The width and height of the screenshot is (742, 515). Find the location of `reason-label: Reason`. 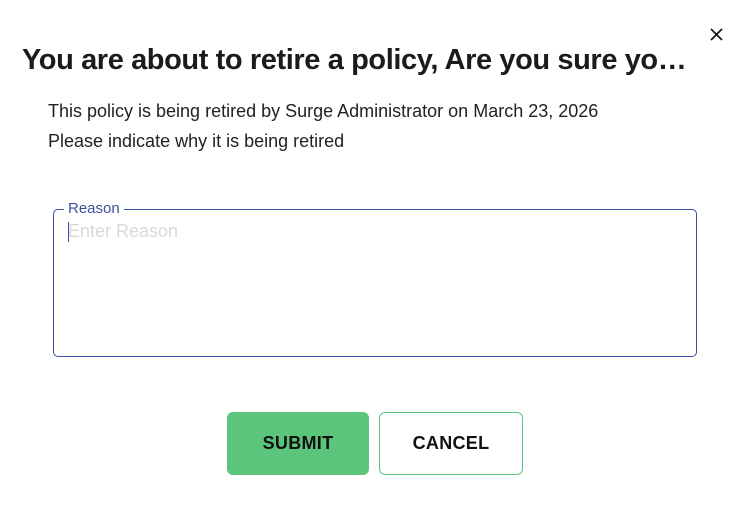

reason-label: Reason is located at coordinates (94, 209).